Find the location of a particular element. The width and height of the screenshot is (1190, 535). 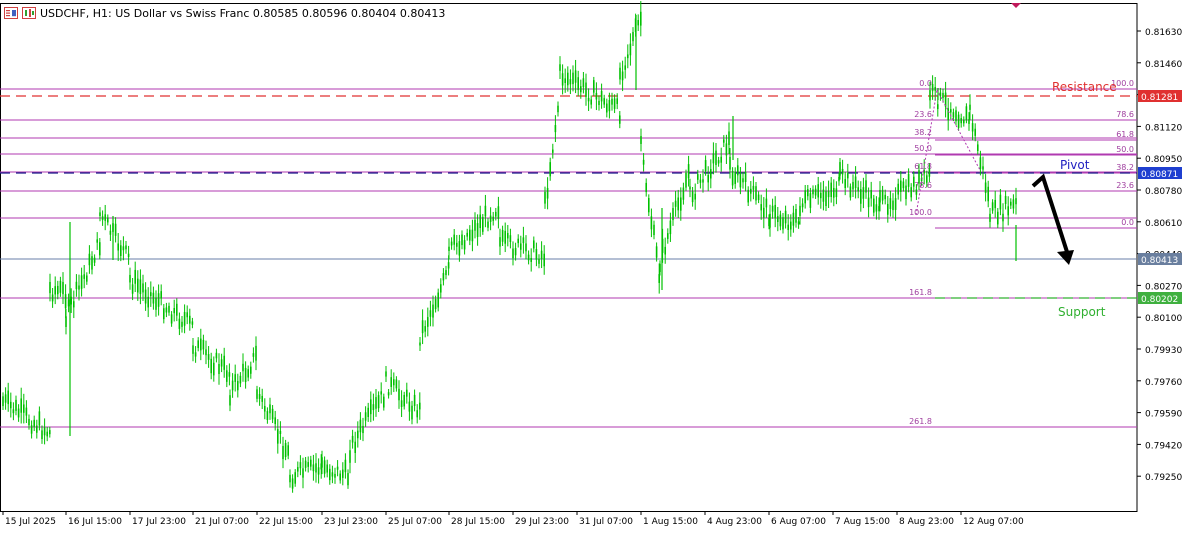

chart-menu-icon is located at coordinates (11, 13).